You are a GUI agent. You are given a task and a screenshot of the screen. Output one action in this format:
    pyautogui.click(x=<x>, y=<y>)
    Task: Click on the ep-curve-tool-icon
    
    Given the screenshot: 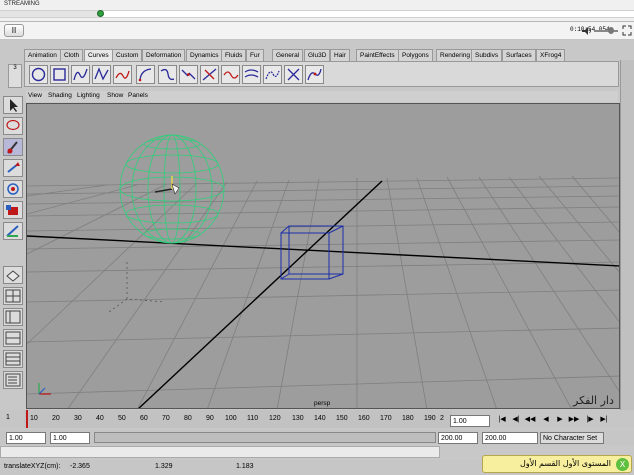 What is the action you would take?
    pyautogui.click(x=101, y=74)
    